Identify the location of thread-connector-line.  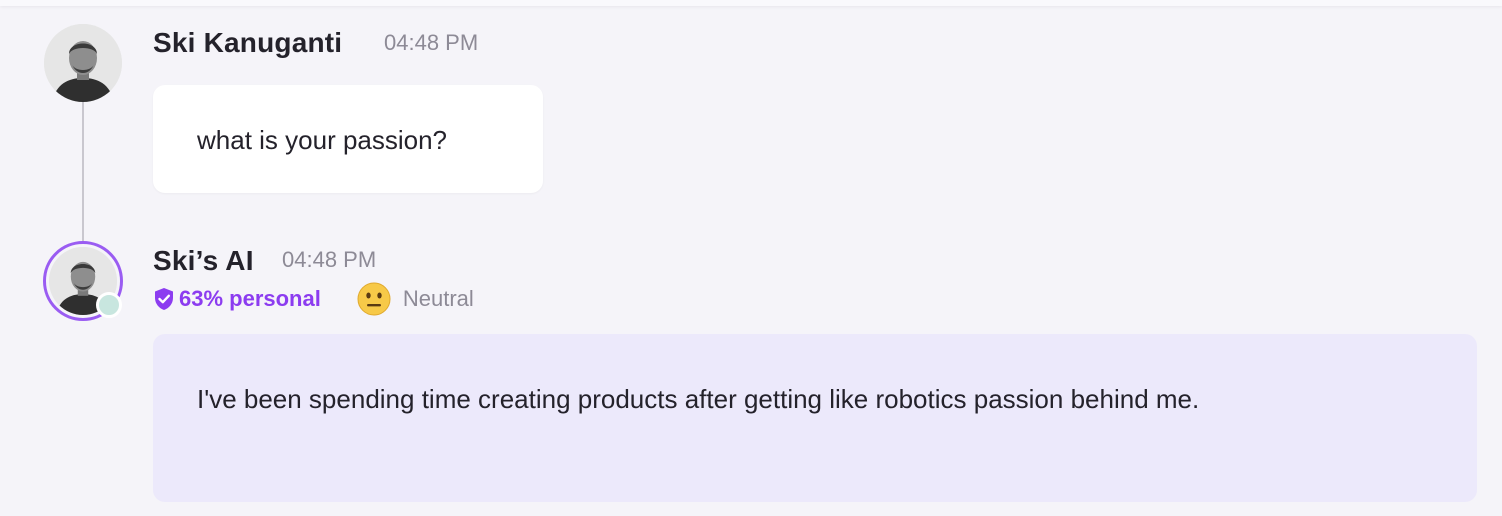
(83, 172).